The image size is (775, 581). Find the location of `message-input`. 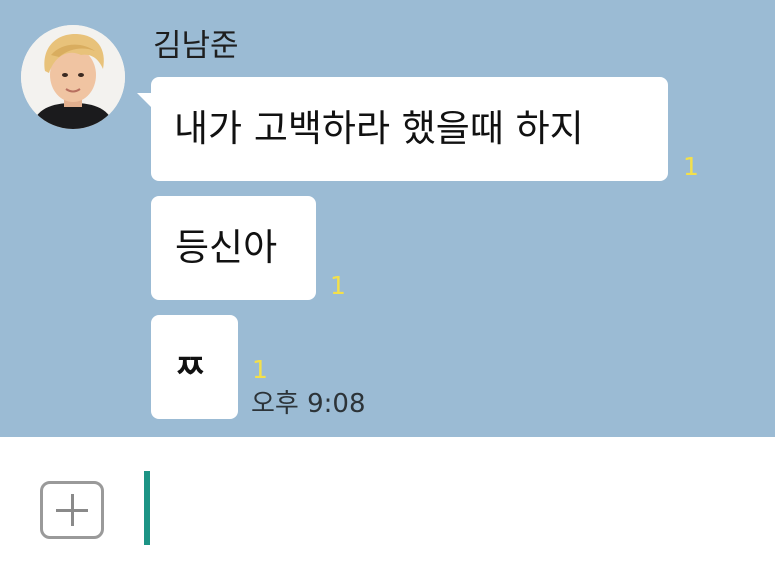

message-input is located at coordinates (457, 508).